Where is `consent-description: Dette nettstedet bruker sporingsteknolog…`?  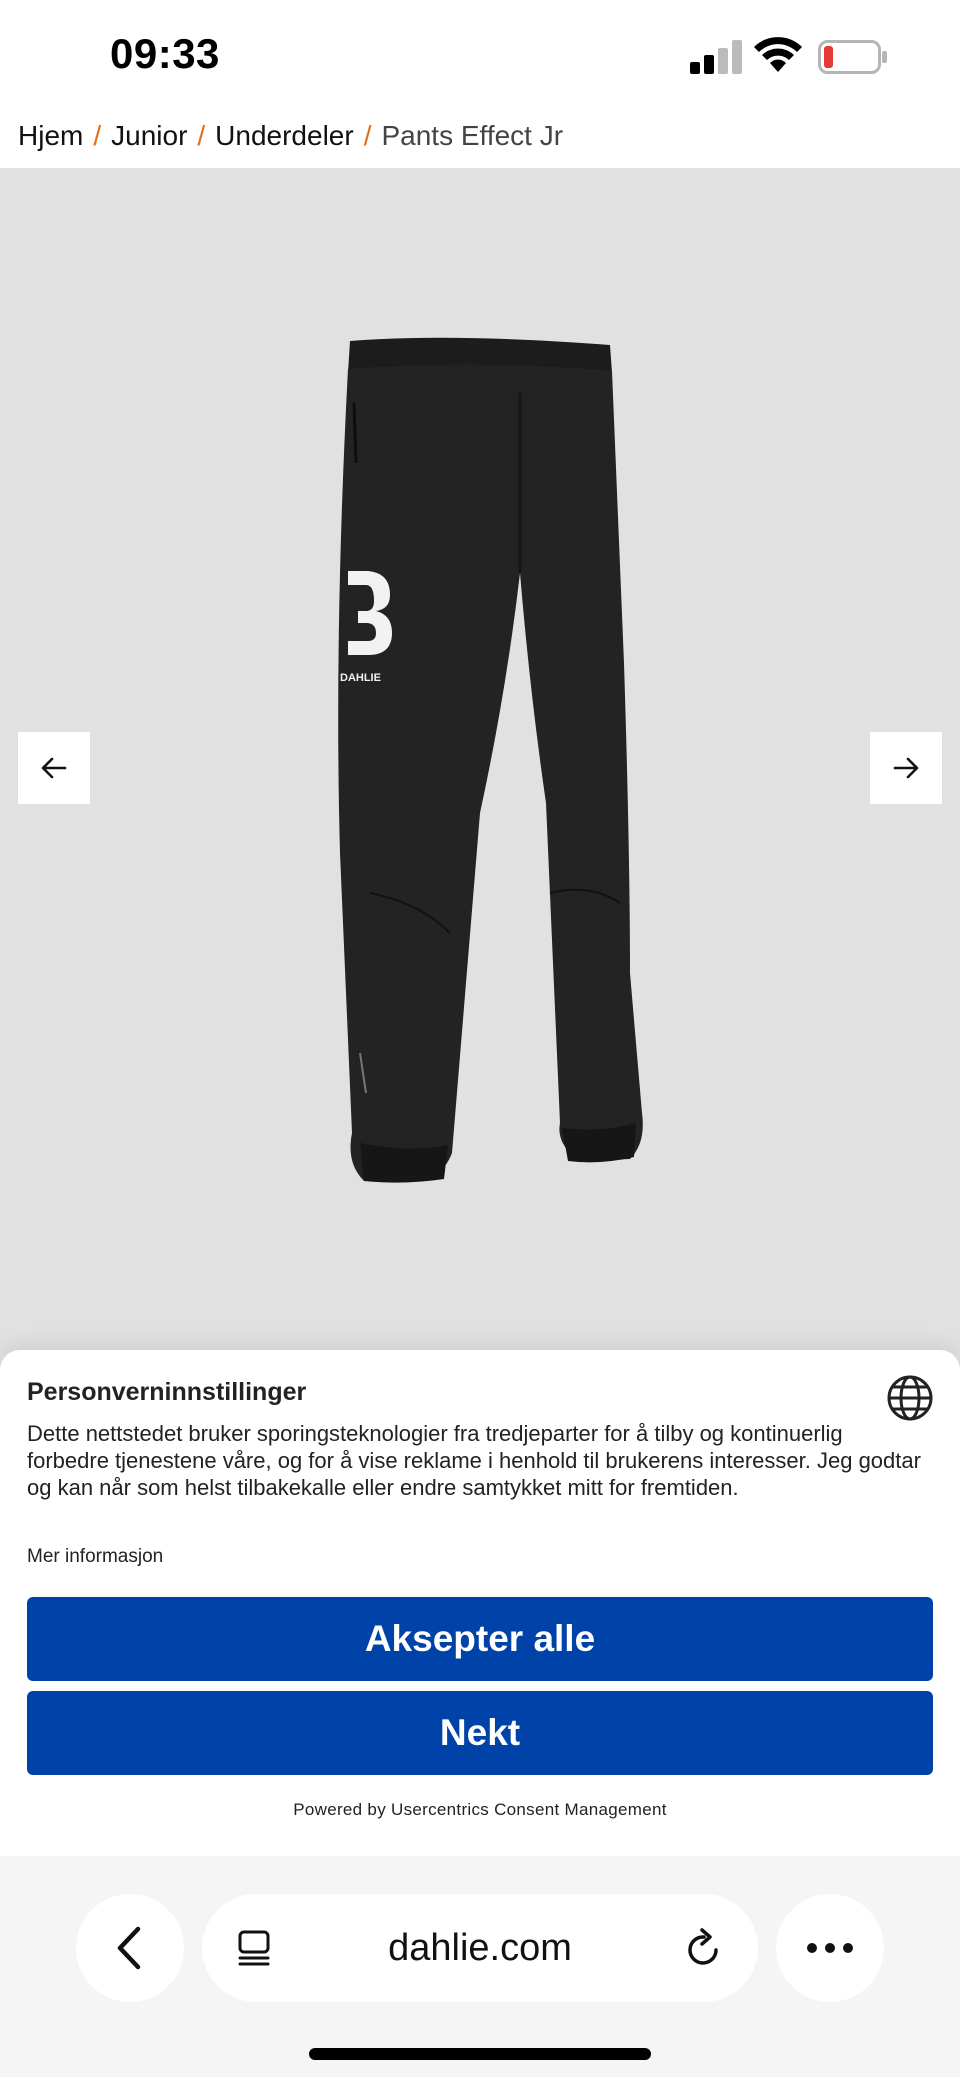
consent-description: Dette nettstedet bruker sporingsteknolog… is located at coordinates (474, 1460).